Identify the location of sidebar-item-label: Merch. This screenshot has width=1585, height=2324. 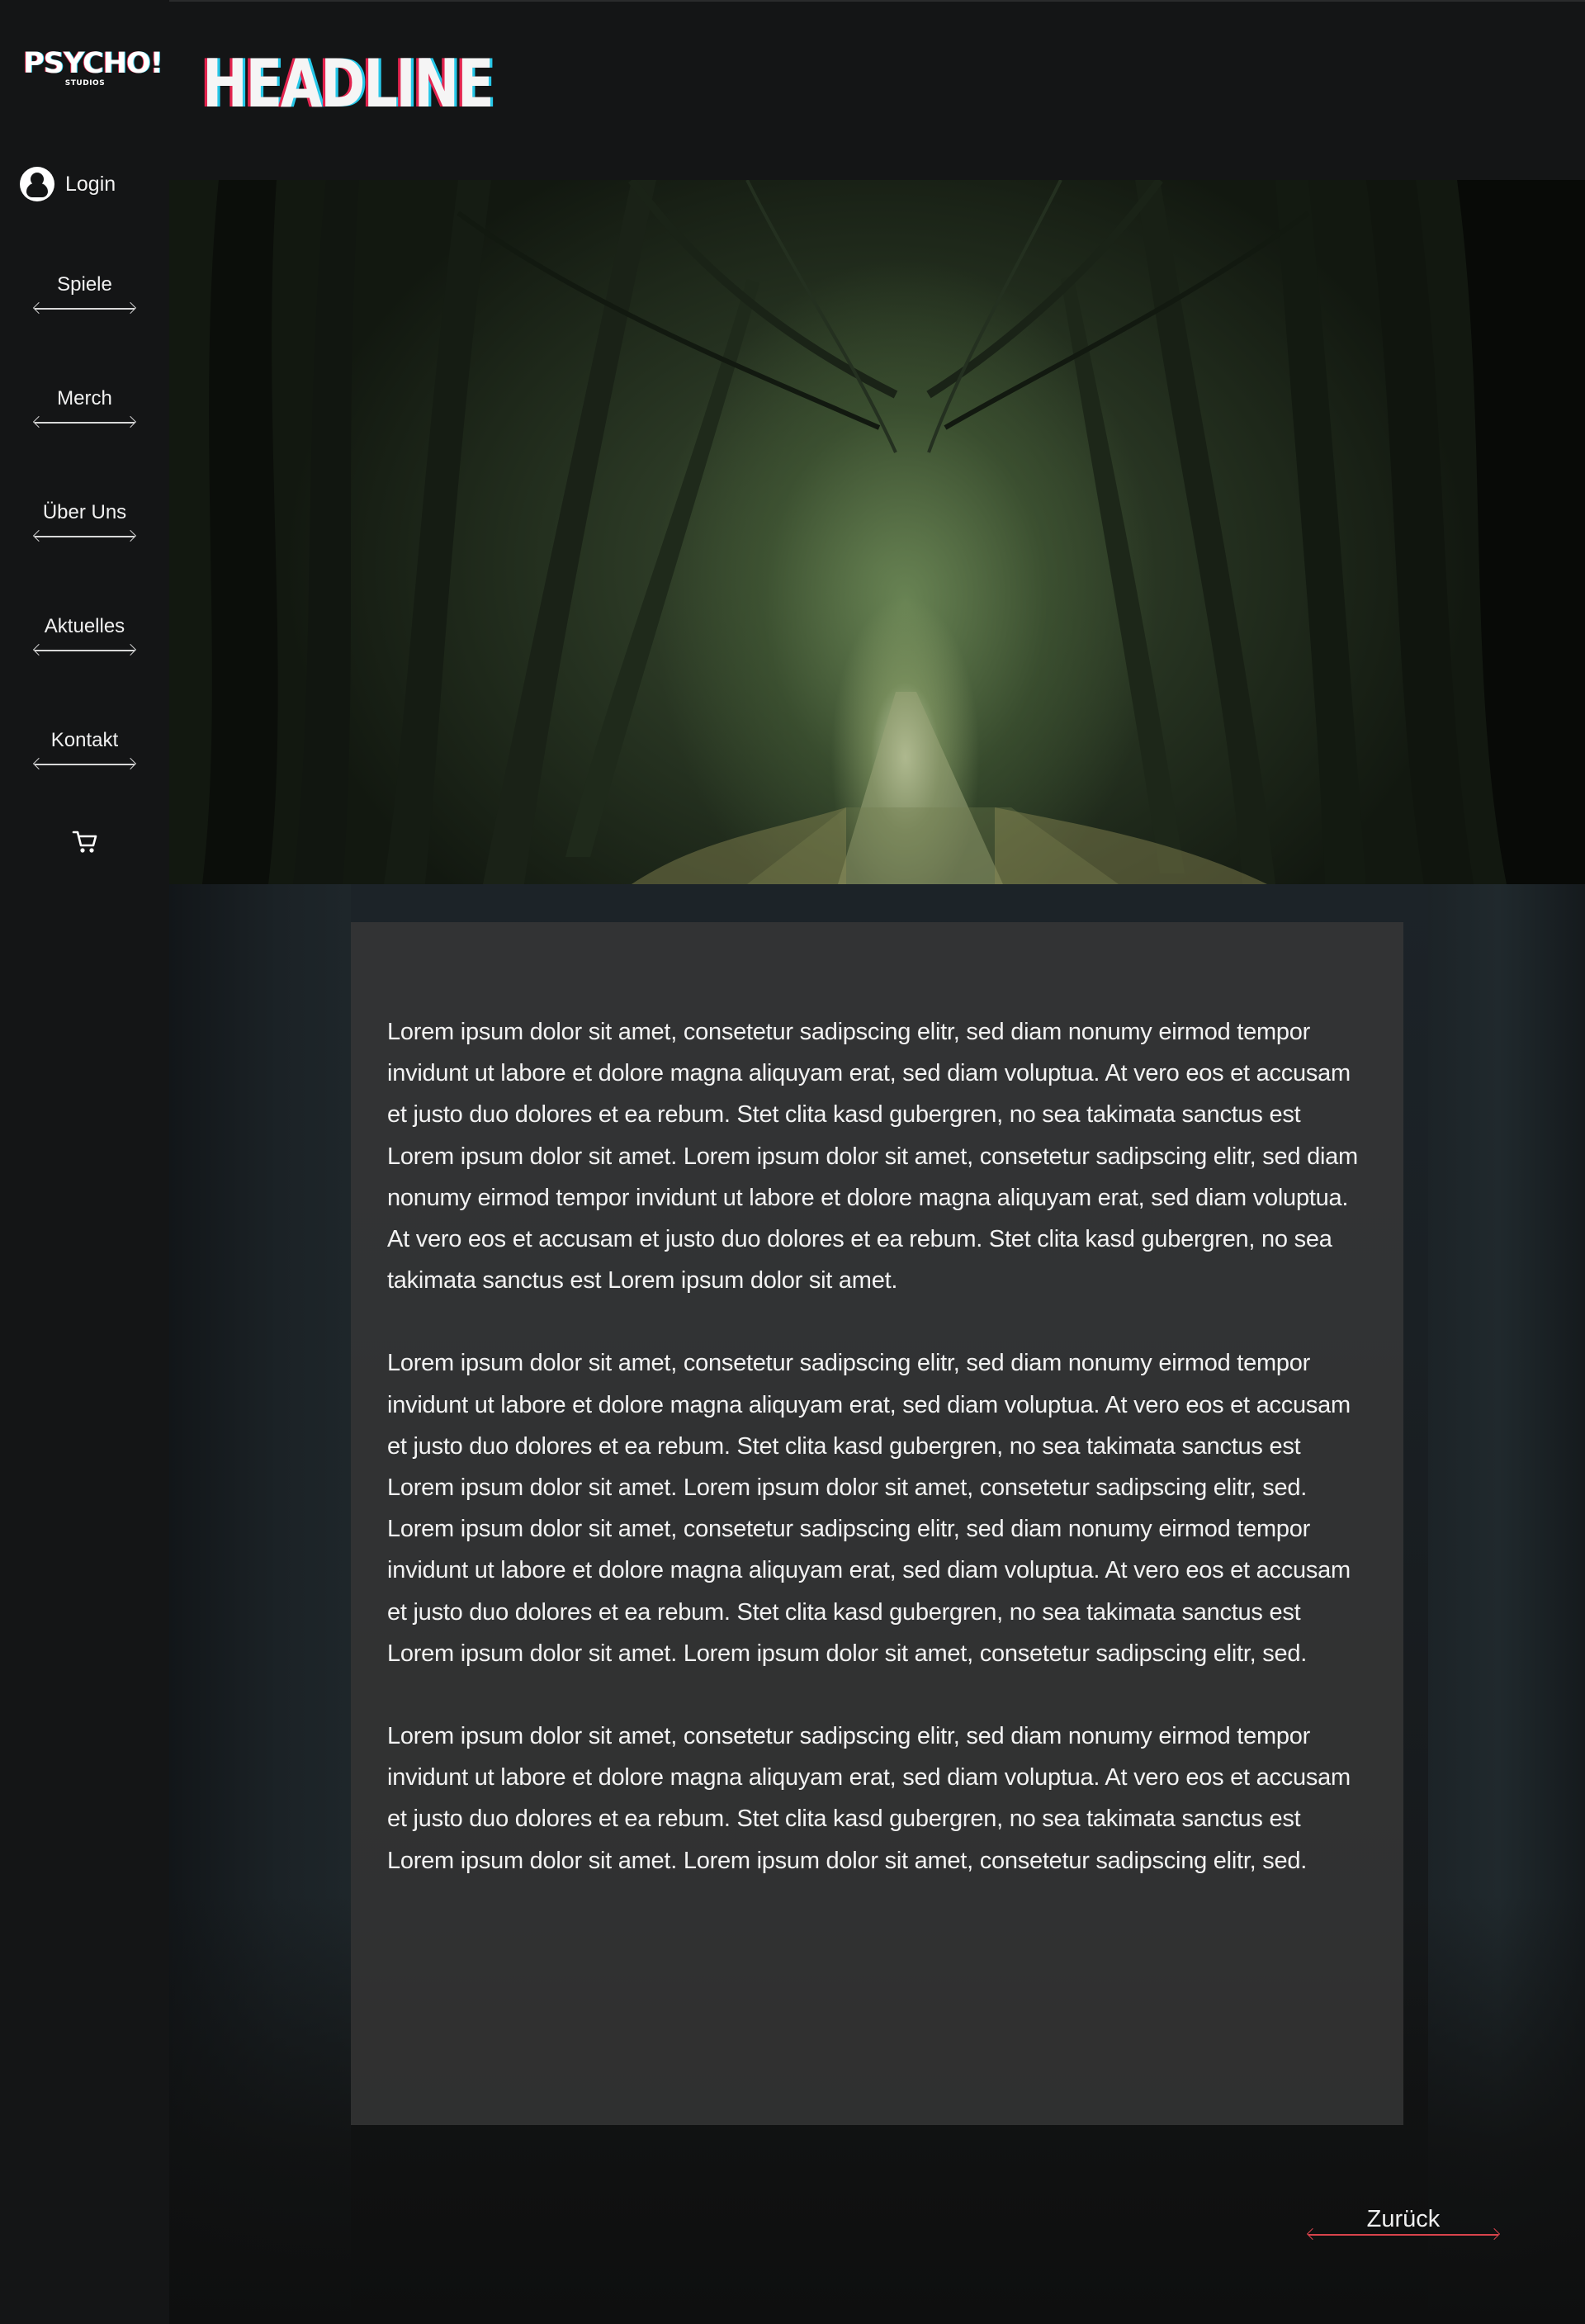
(84, 398).